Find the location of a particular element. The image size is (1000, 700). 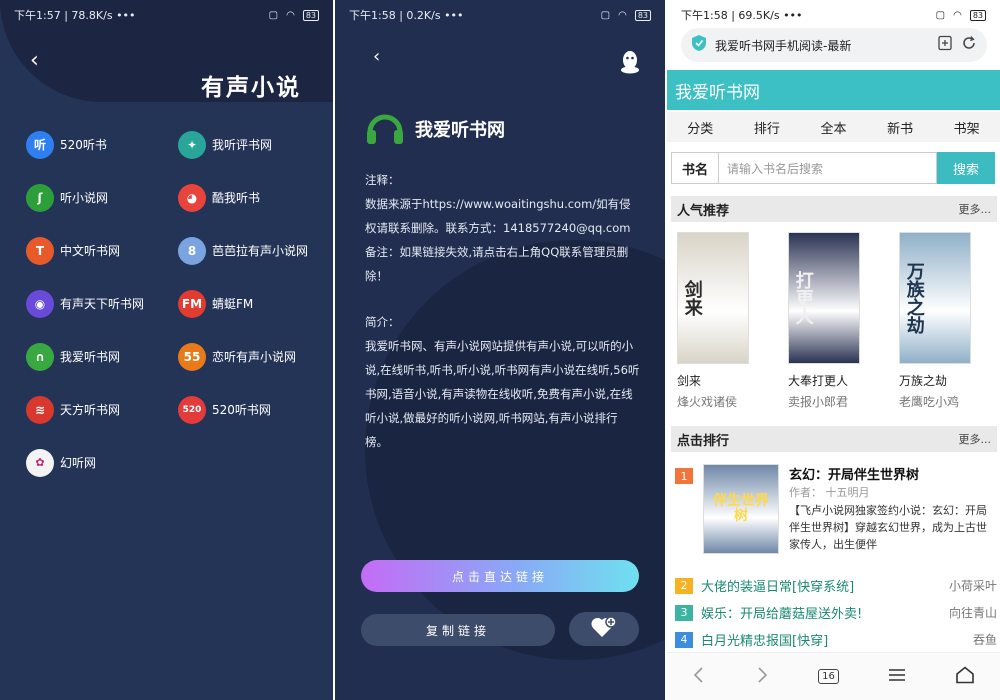

browser-bottom-bar: 16 is located at coordinates (833, 676).